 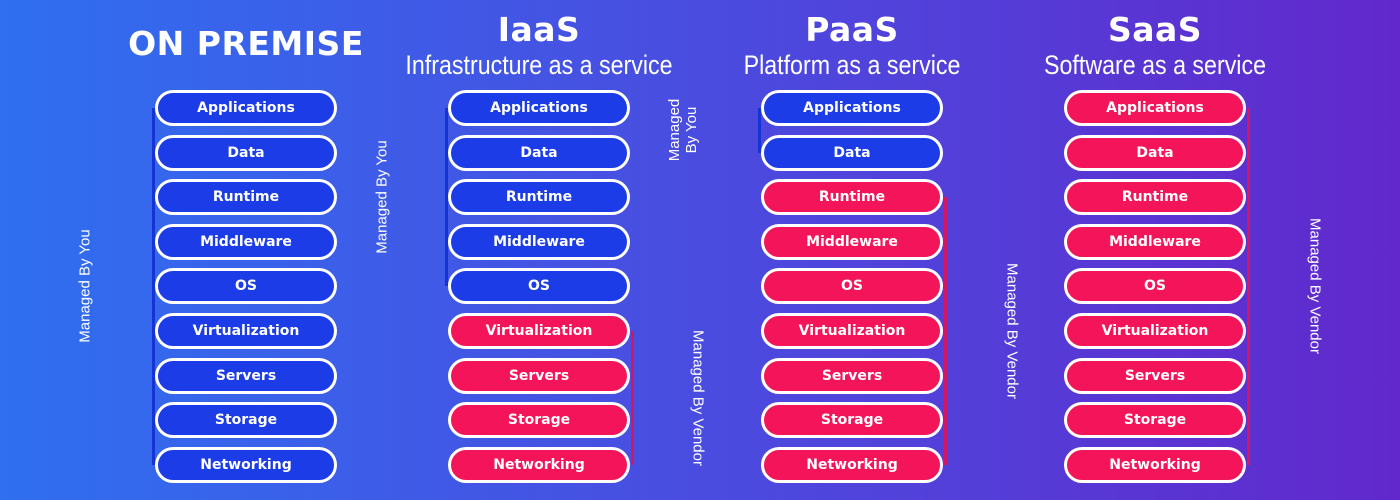 What do you see at coordinates (246, 43) in the screenshot?
I see `on-premise-title: ON PREMISE` at bounding box center [246, 43].